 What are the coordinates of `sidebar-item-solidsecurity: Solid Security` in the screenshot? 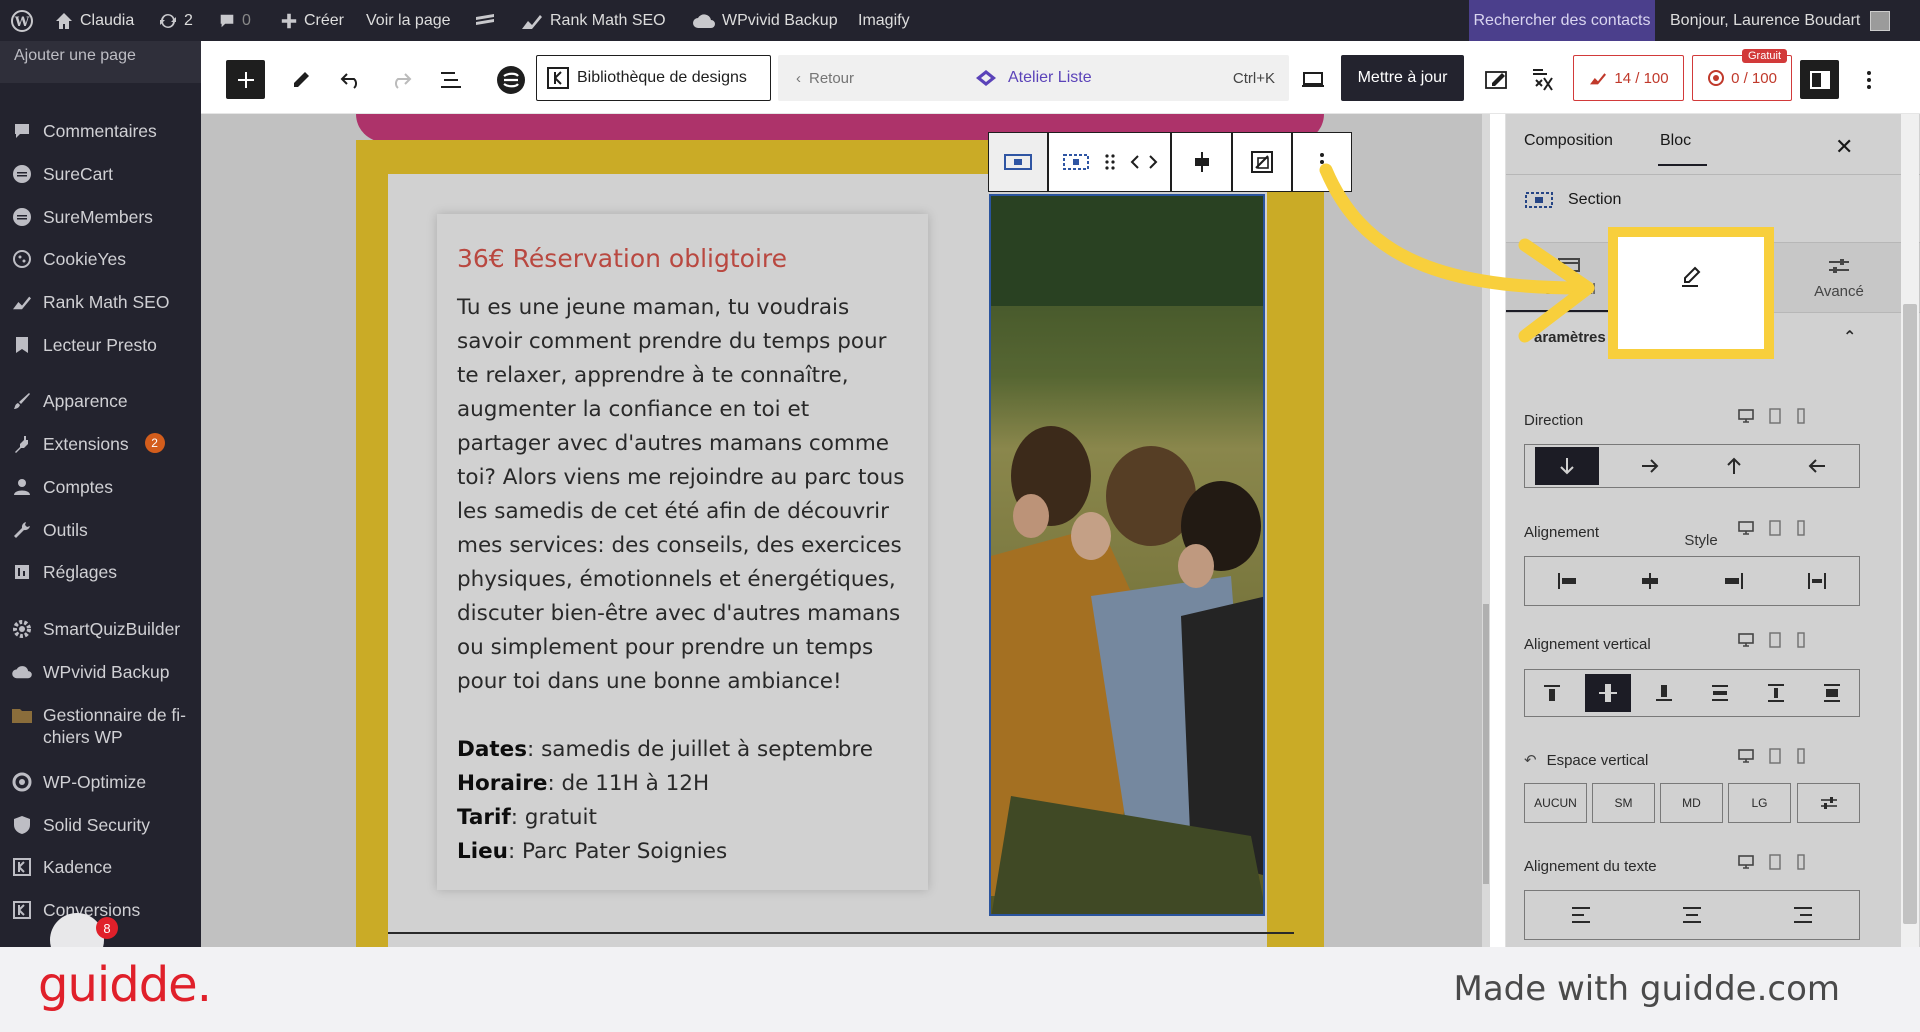 It's located at (100, 825).